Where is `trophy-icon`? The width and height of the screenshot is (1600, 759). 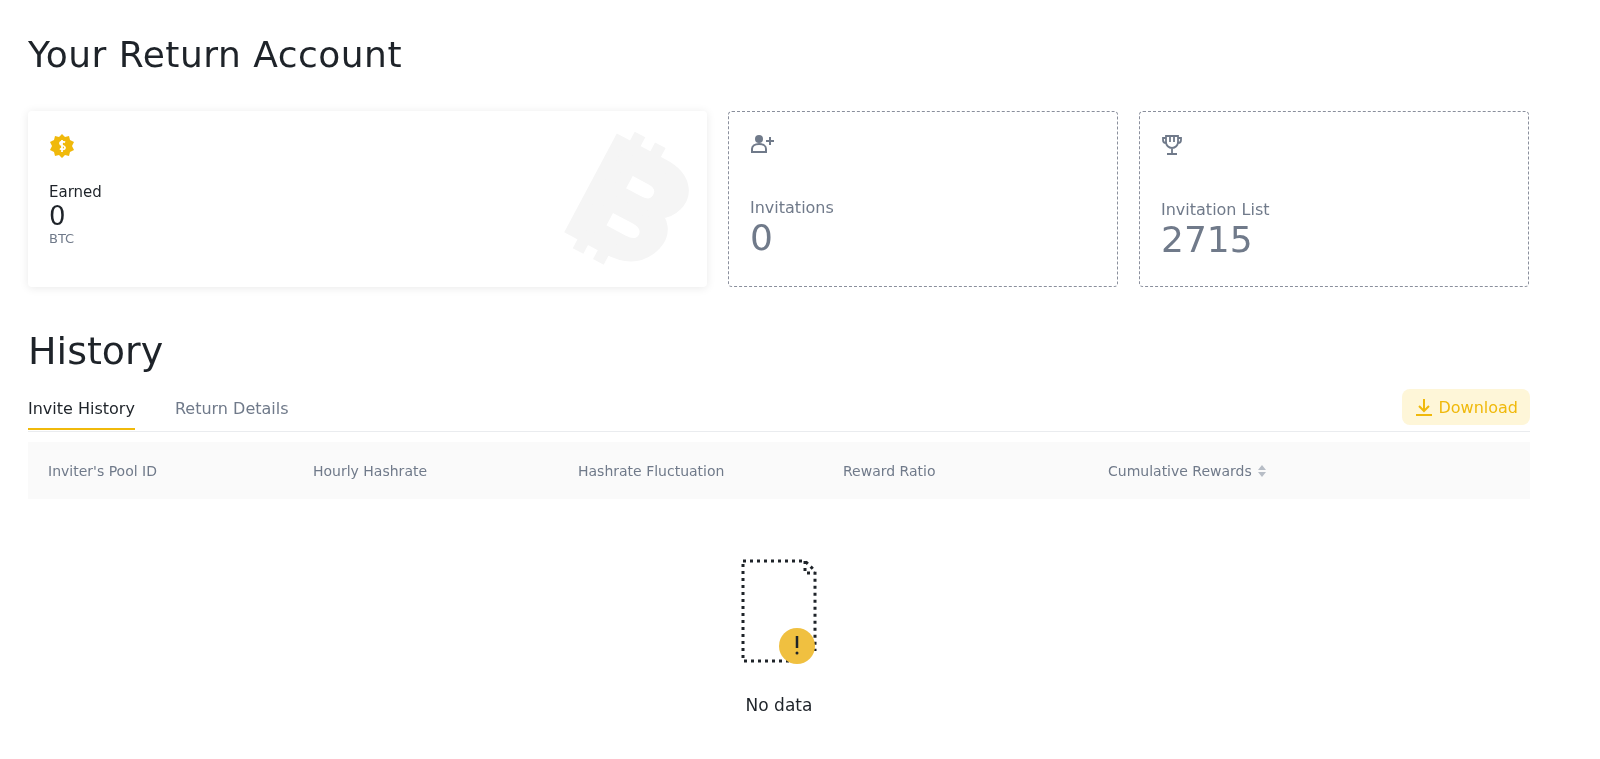 trophy-icon is located at coordinates (1172, 145).